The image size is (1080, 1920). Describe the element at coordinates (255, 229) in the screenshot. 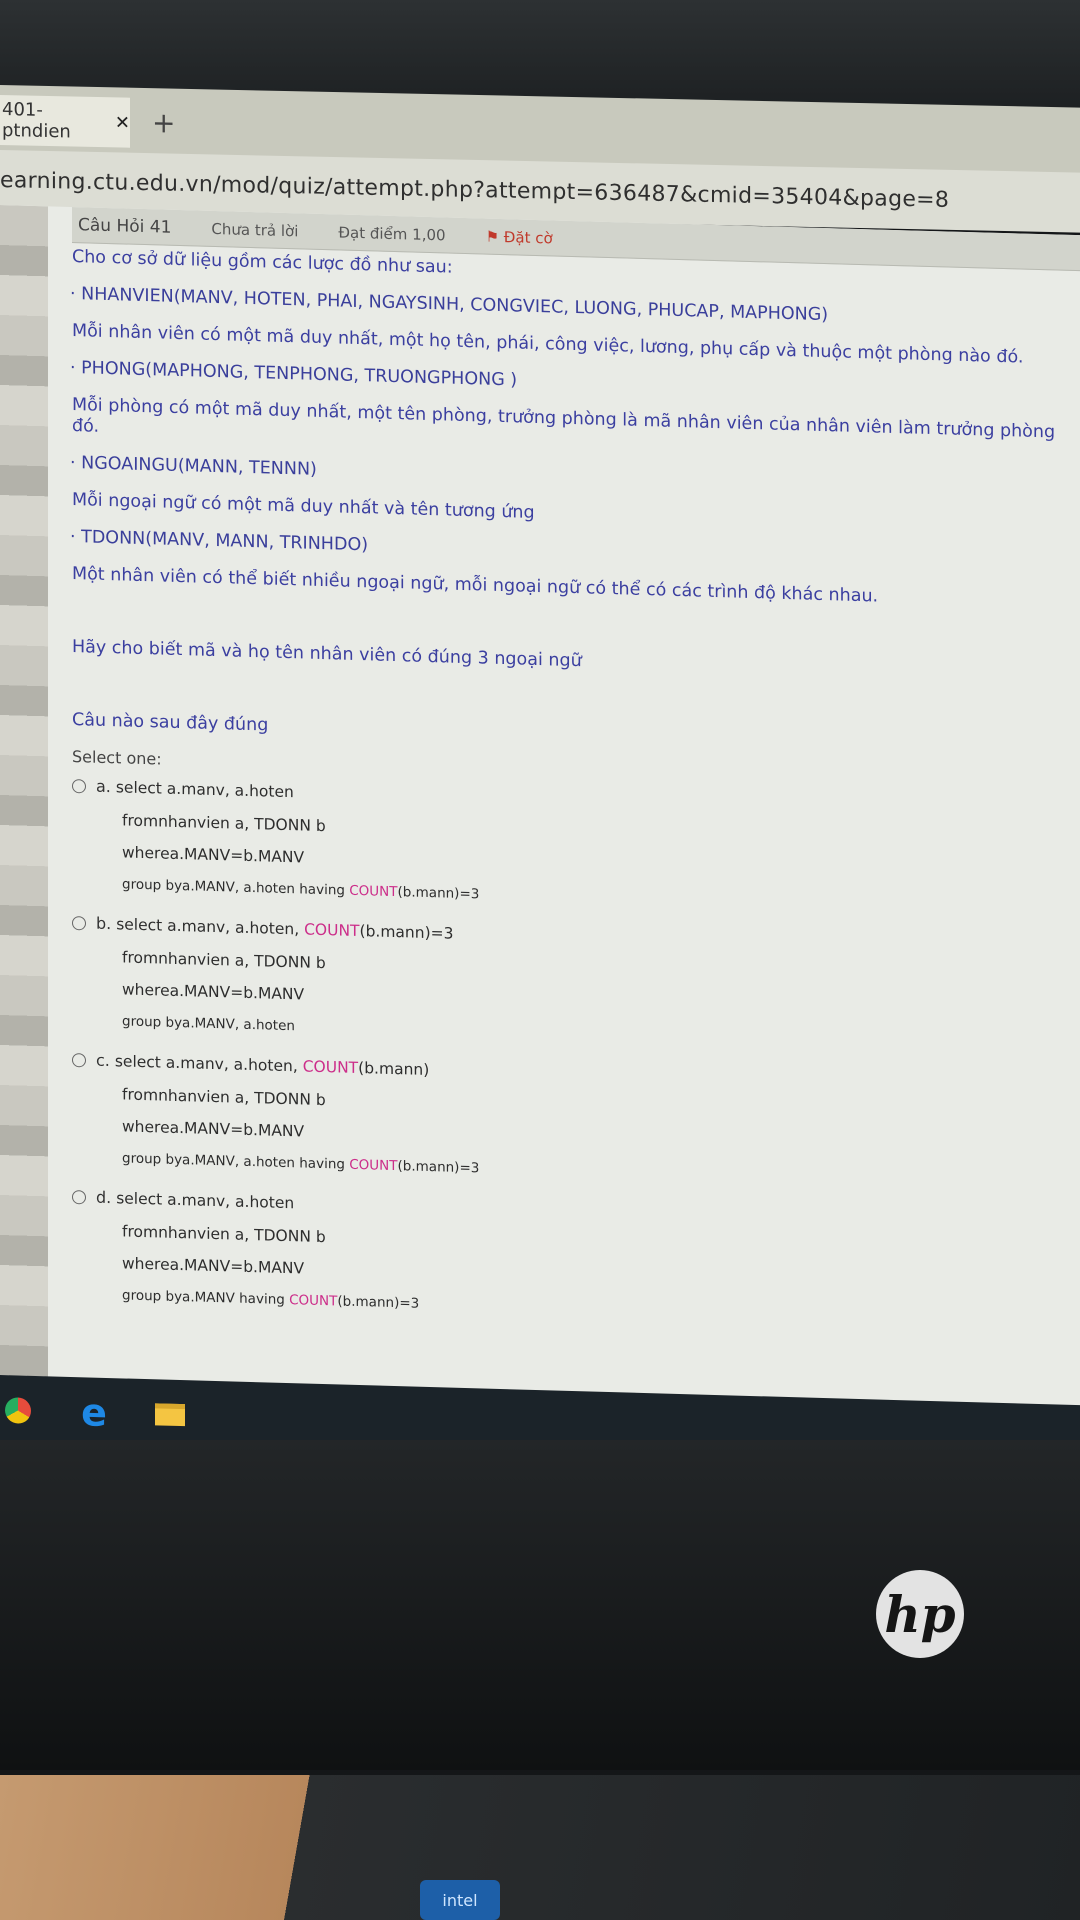

I see `question-status: Chưa trả lời` at that location.